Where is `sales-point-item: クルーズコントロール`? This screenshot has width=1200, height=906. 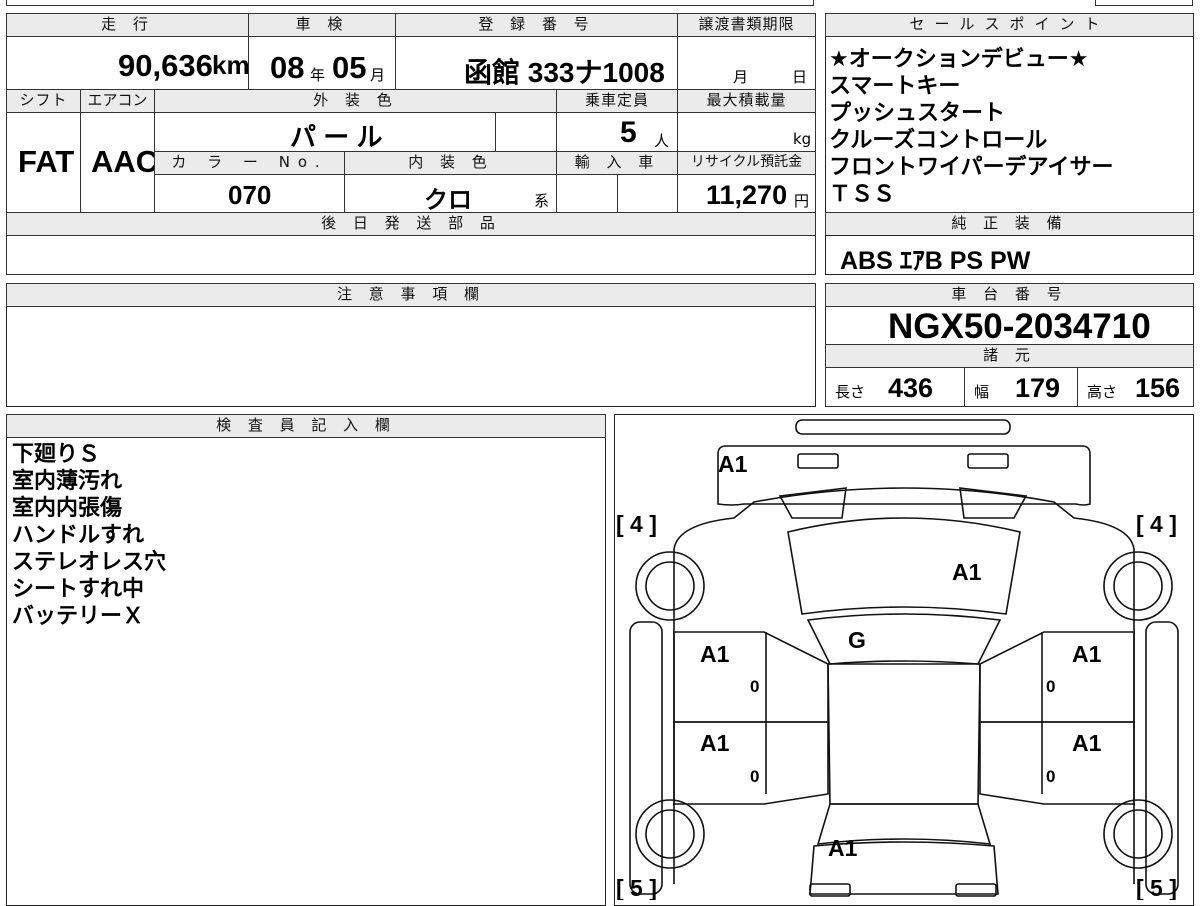 sales-point-item: クルーズコントロール is located at coordinates (938, 140).